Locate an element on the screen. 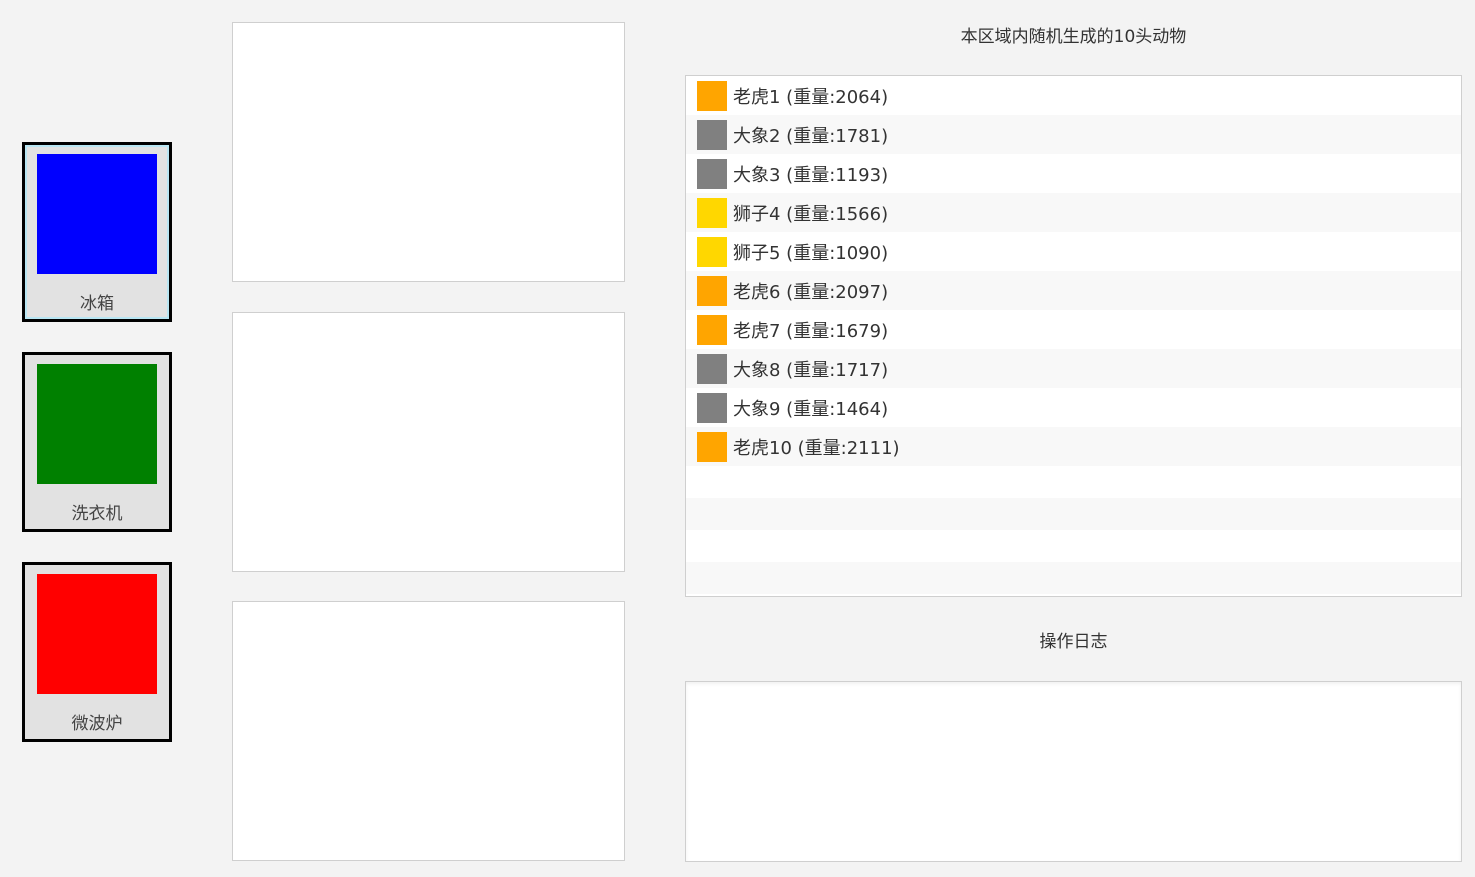 This screenshot has height=877, width=1475. appliance-fridge: 冰箱 is located at coordinates (97, 232).